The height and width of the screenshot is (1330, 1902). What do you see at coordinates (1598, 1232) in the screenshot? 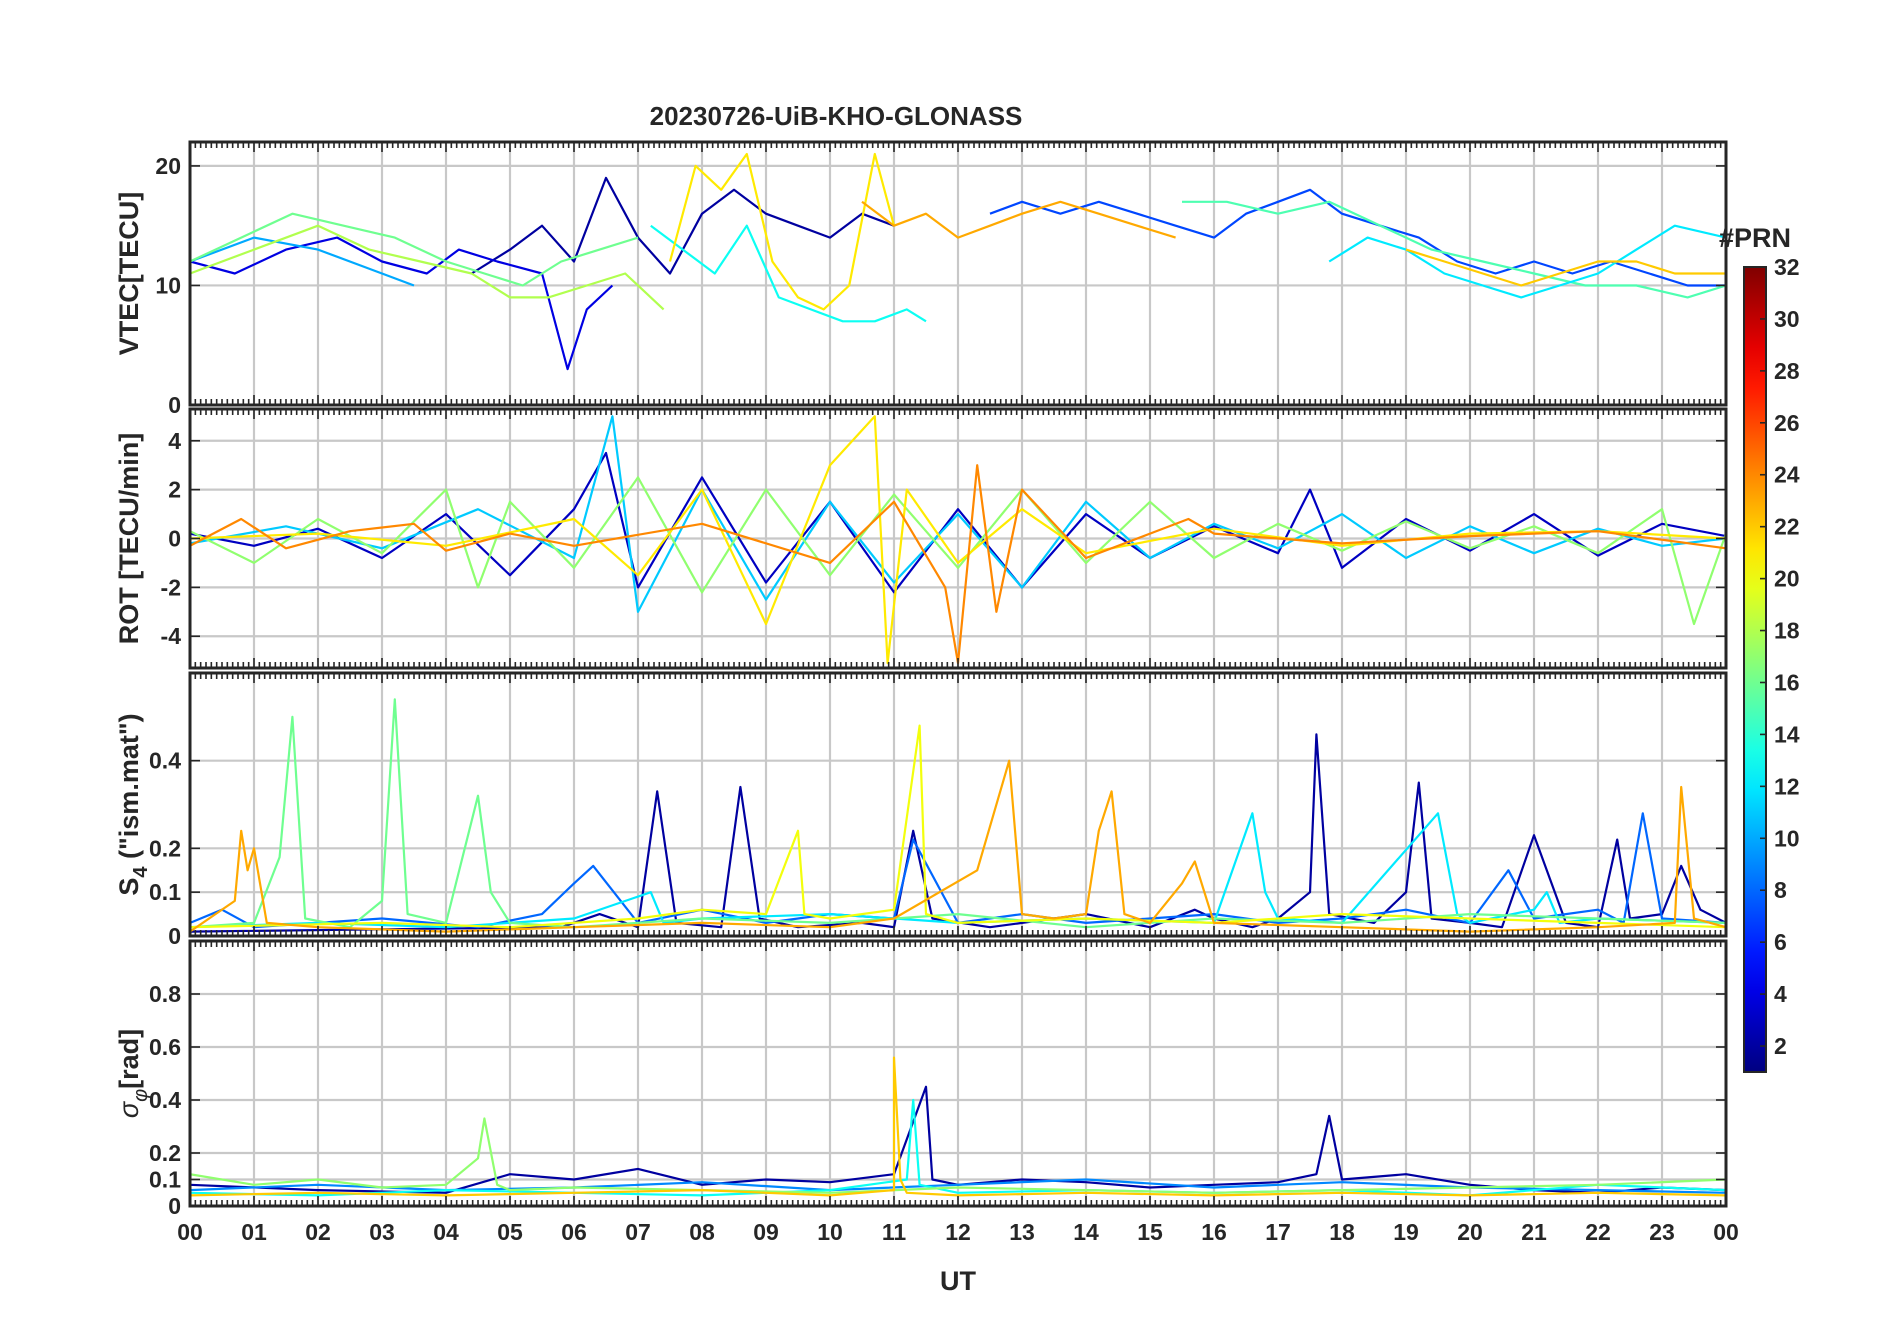
I see `x-tick-label: 22` at bounding box center [1598, 1232].